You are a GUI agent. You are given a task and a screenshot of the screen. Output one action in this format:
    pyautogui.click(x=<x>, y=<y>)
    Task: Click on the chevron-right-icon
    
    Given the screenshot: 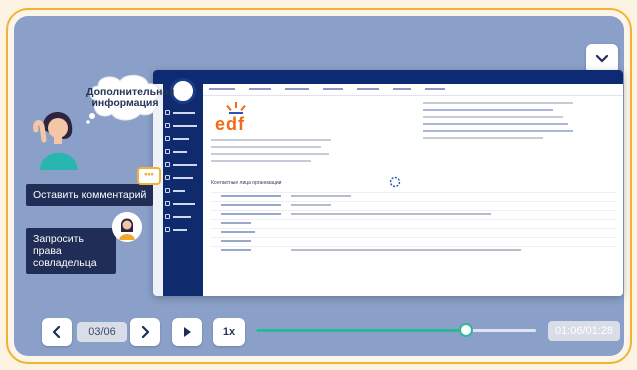 What is the action you would take?
    pyautogui.click(x=145, y=332)
    